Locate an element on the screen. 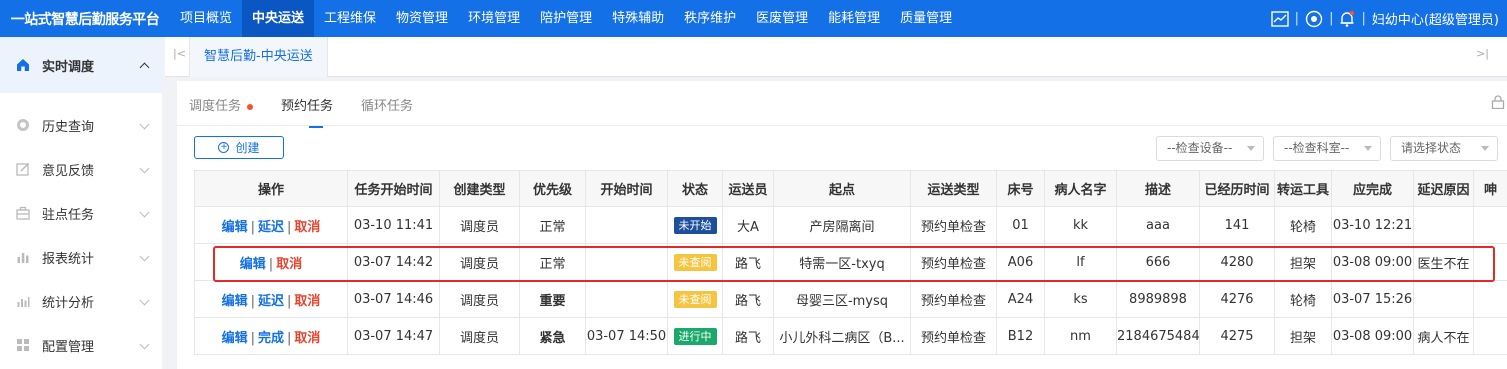 This screenshot has height=369, width=1507. status-cell: 未查阅 is located at coordinates (695, 299).